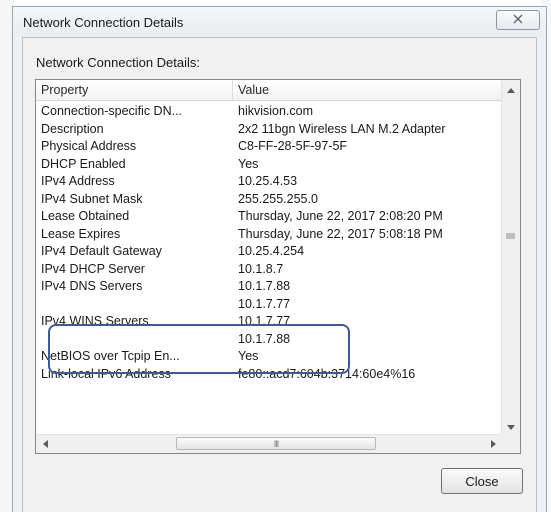  Describe the element at coordinates (340, 216) in the screenshot. I see `value-cell: Thursday, June 22, 2017 2:08:20 PM` at that location.